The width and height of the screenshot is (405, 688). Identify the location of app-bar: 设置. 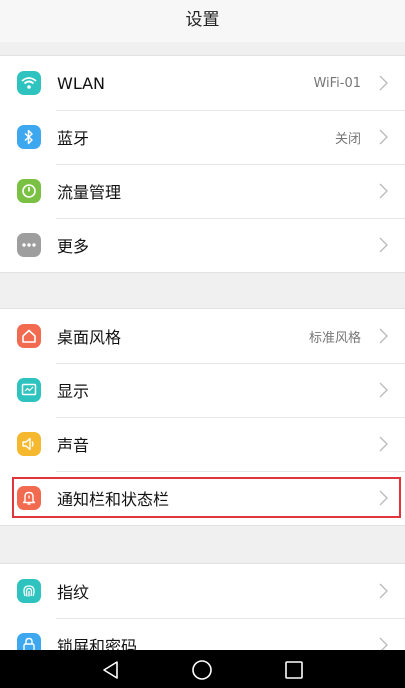
(202, 21).